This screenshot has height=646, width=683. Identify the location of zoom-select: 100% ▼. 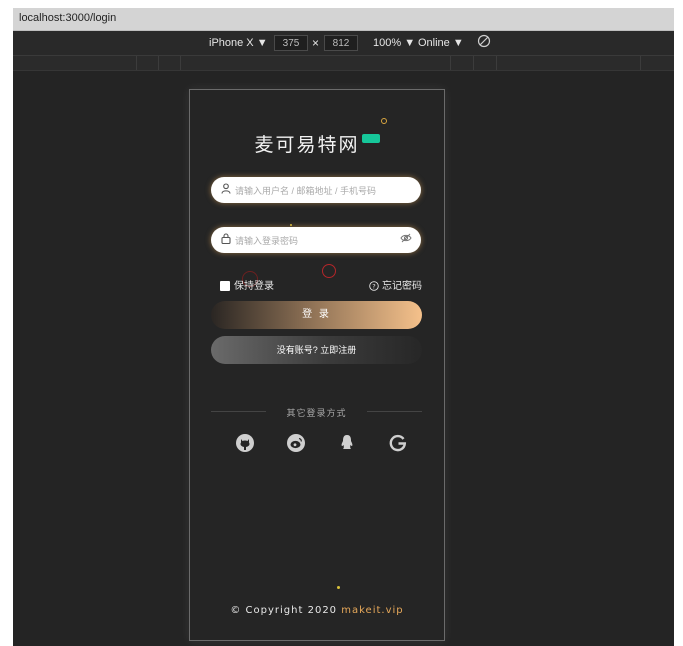
(394, 43).